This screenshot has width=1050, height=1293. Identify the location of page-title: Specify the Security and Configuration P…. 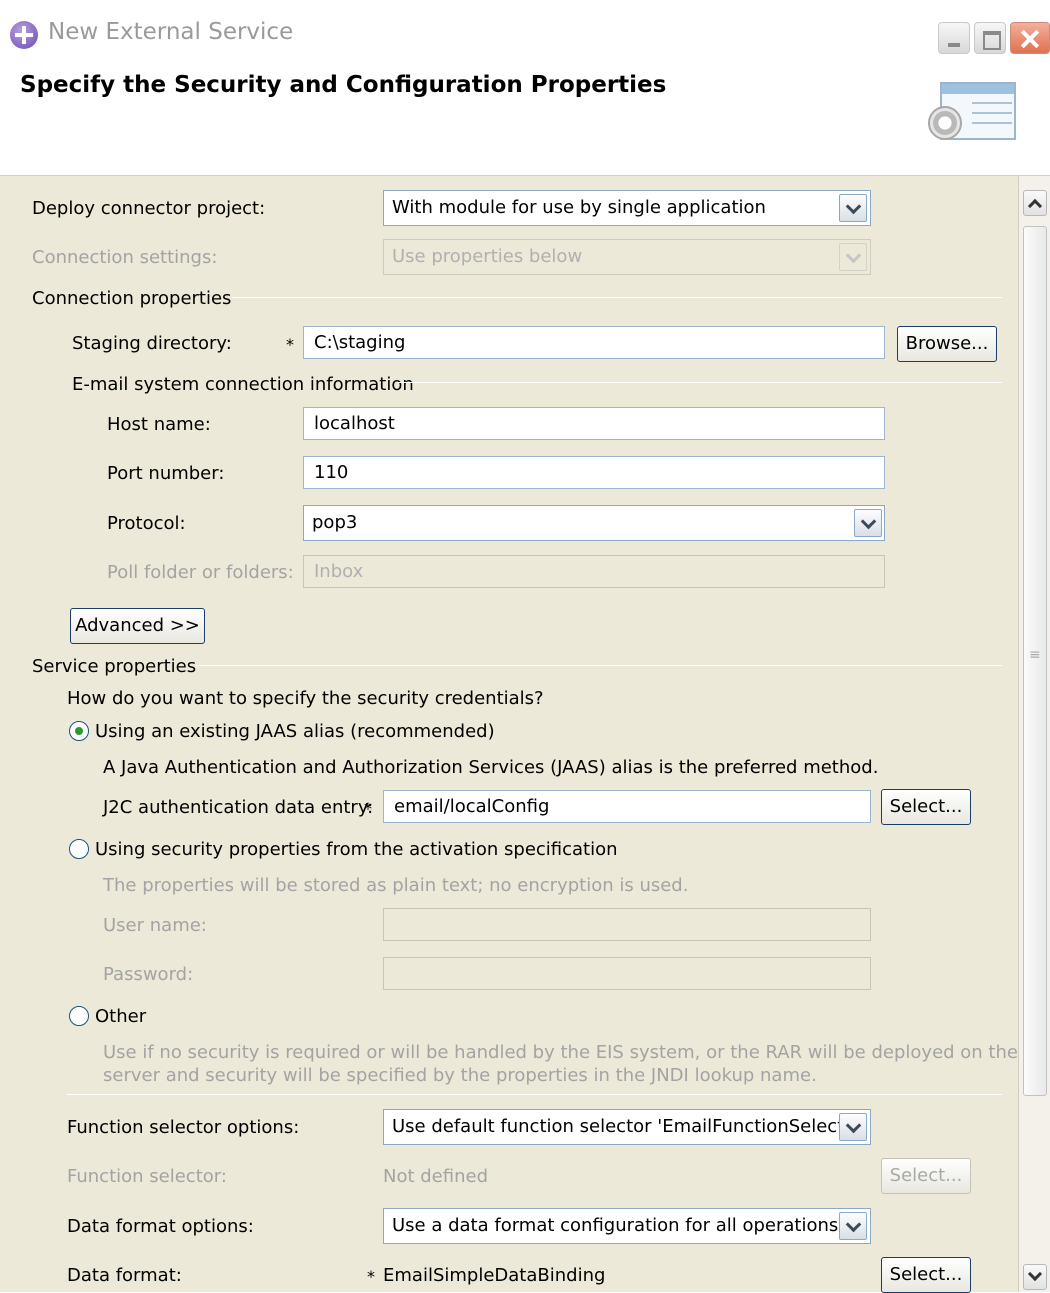
(343, 85).